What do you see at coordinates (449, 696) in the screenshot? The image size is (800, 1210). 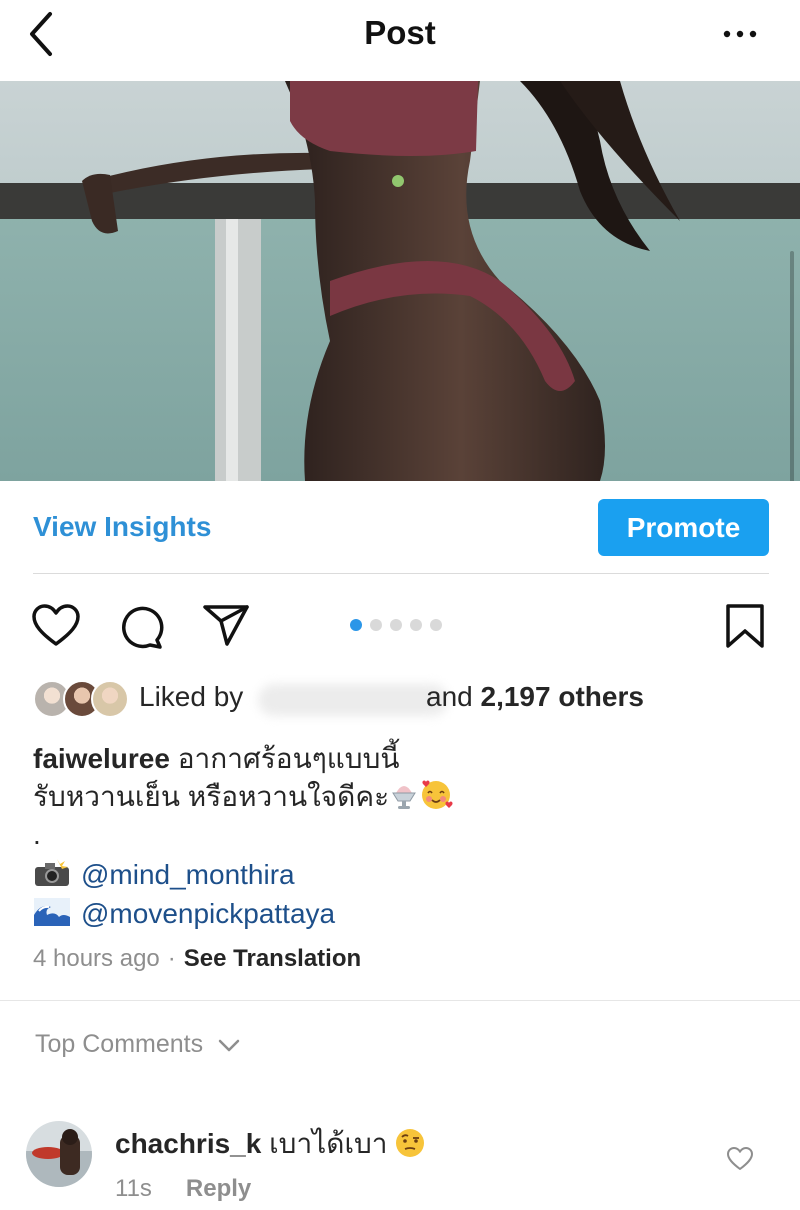 I see `and-label: and` at bounding box center [449, 696].